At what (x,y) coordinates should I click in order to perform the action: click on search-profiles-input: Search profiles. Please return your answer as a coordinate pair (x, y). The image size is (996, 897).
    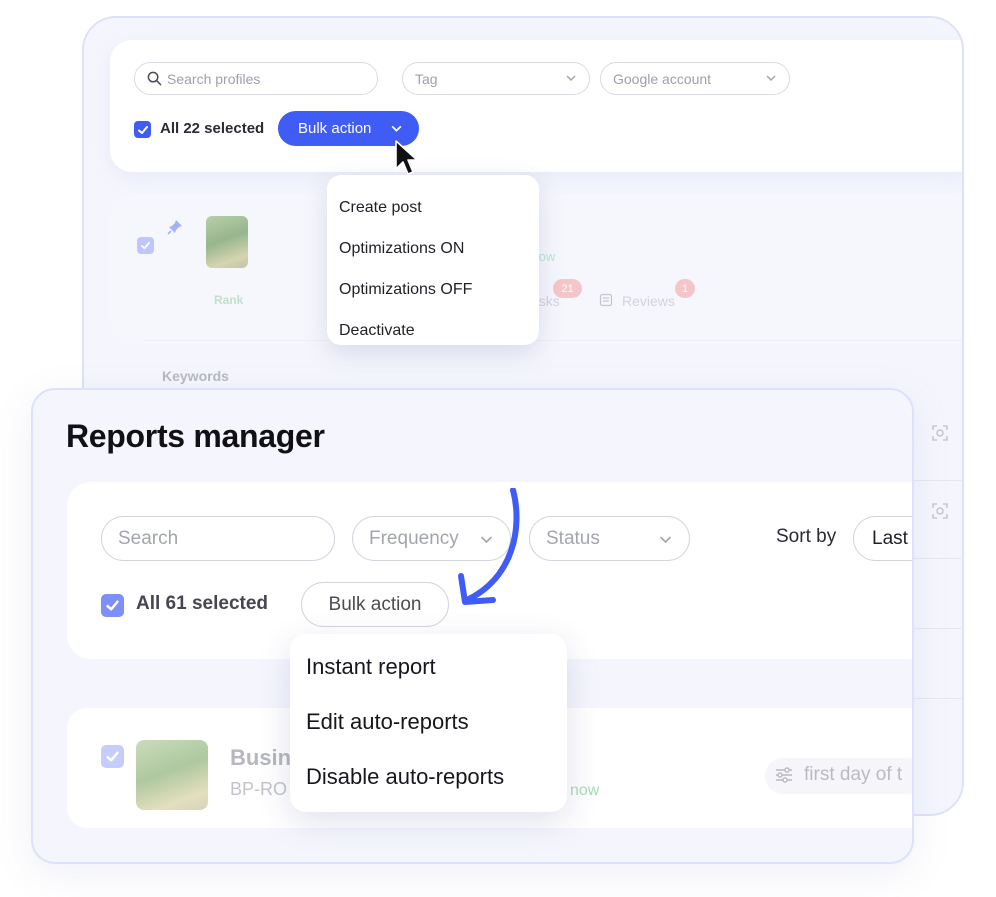
    Looking at the image, I should click on (256, 78).